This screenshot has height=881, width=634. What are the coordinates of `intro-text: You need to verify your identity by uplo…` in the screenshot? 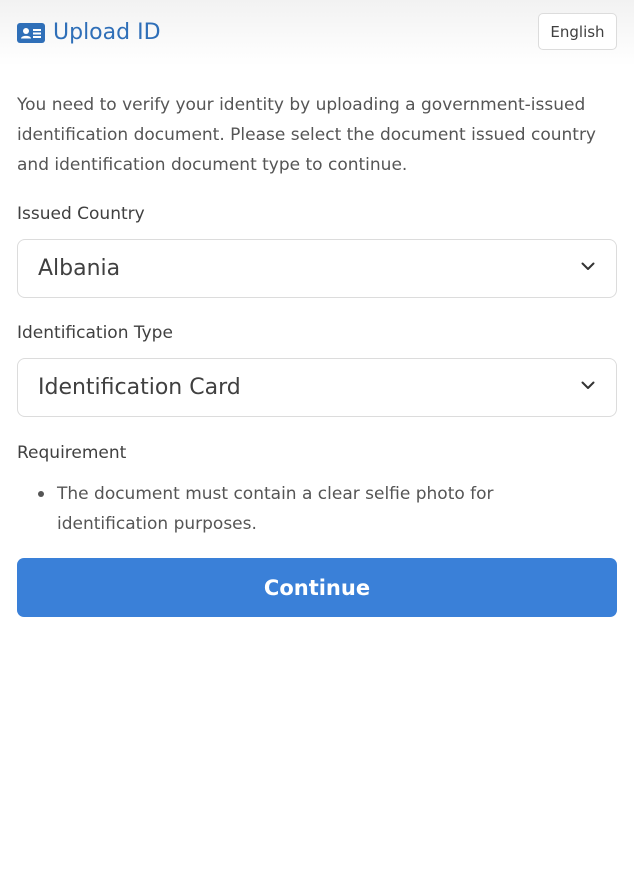 It's located at (306, 135).